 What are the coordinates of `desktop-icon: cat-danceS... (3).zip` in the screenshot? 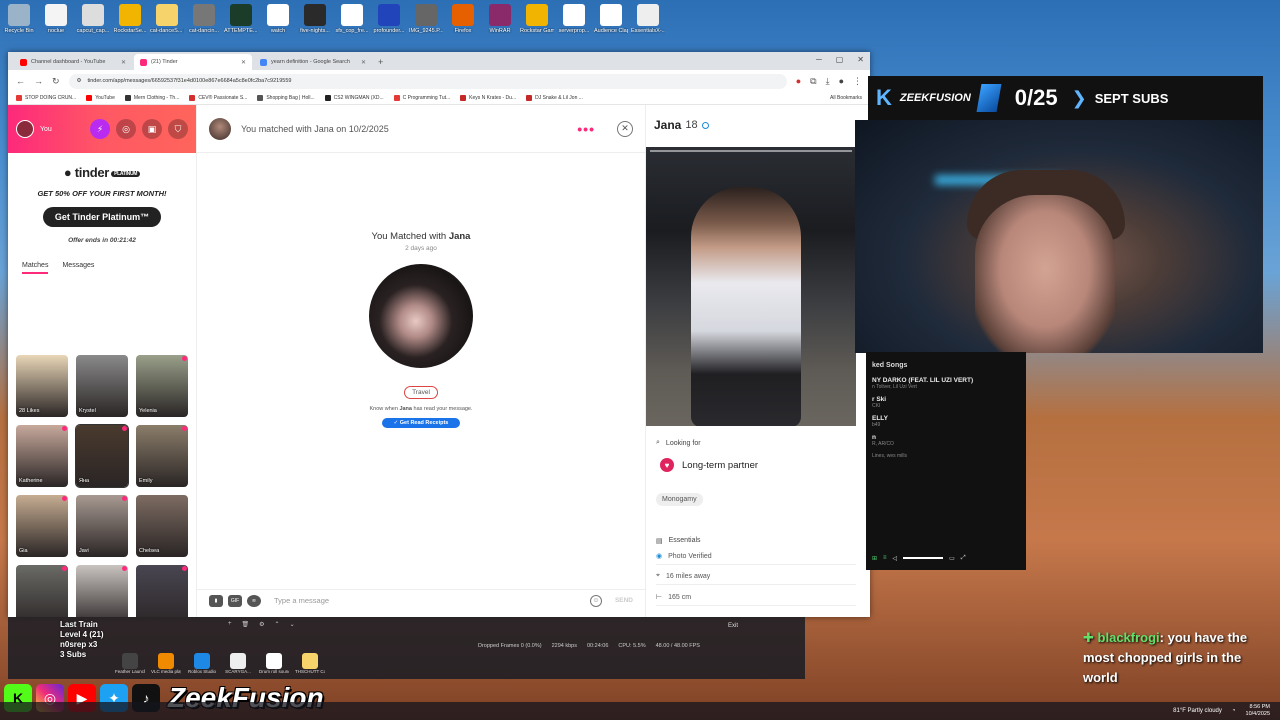 It's located at (167, 25).